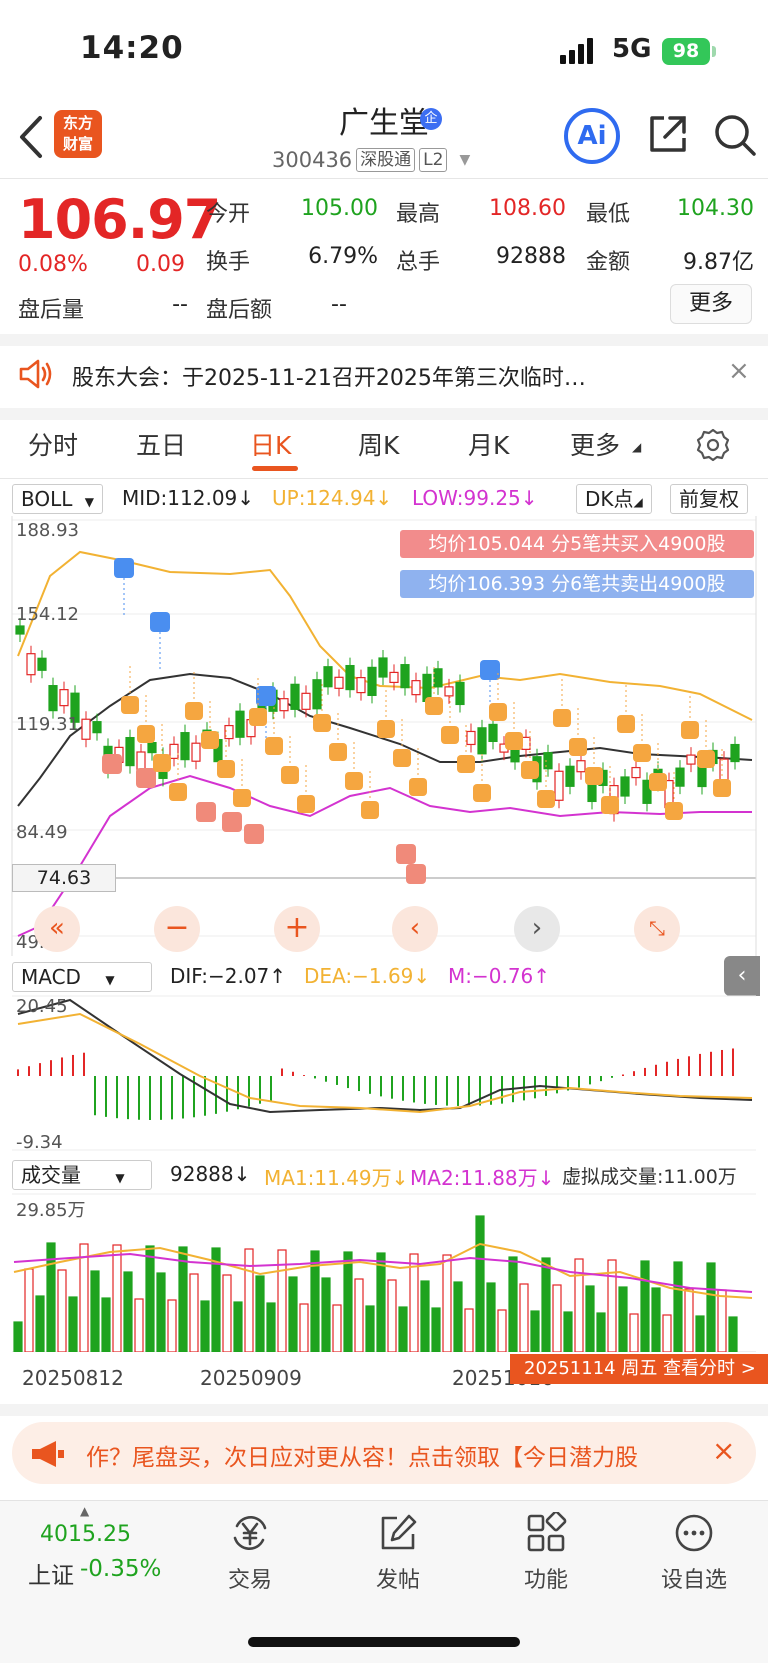 The height and width of the screenshot is (1663, 768). What do you see at coordinates (250, 1553) in the screenshot?
I see `nav-trade: 交易` at bounding box center [250, 1553].